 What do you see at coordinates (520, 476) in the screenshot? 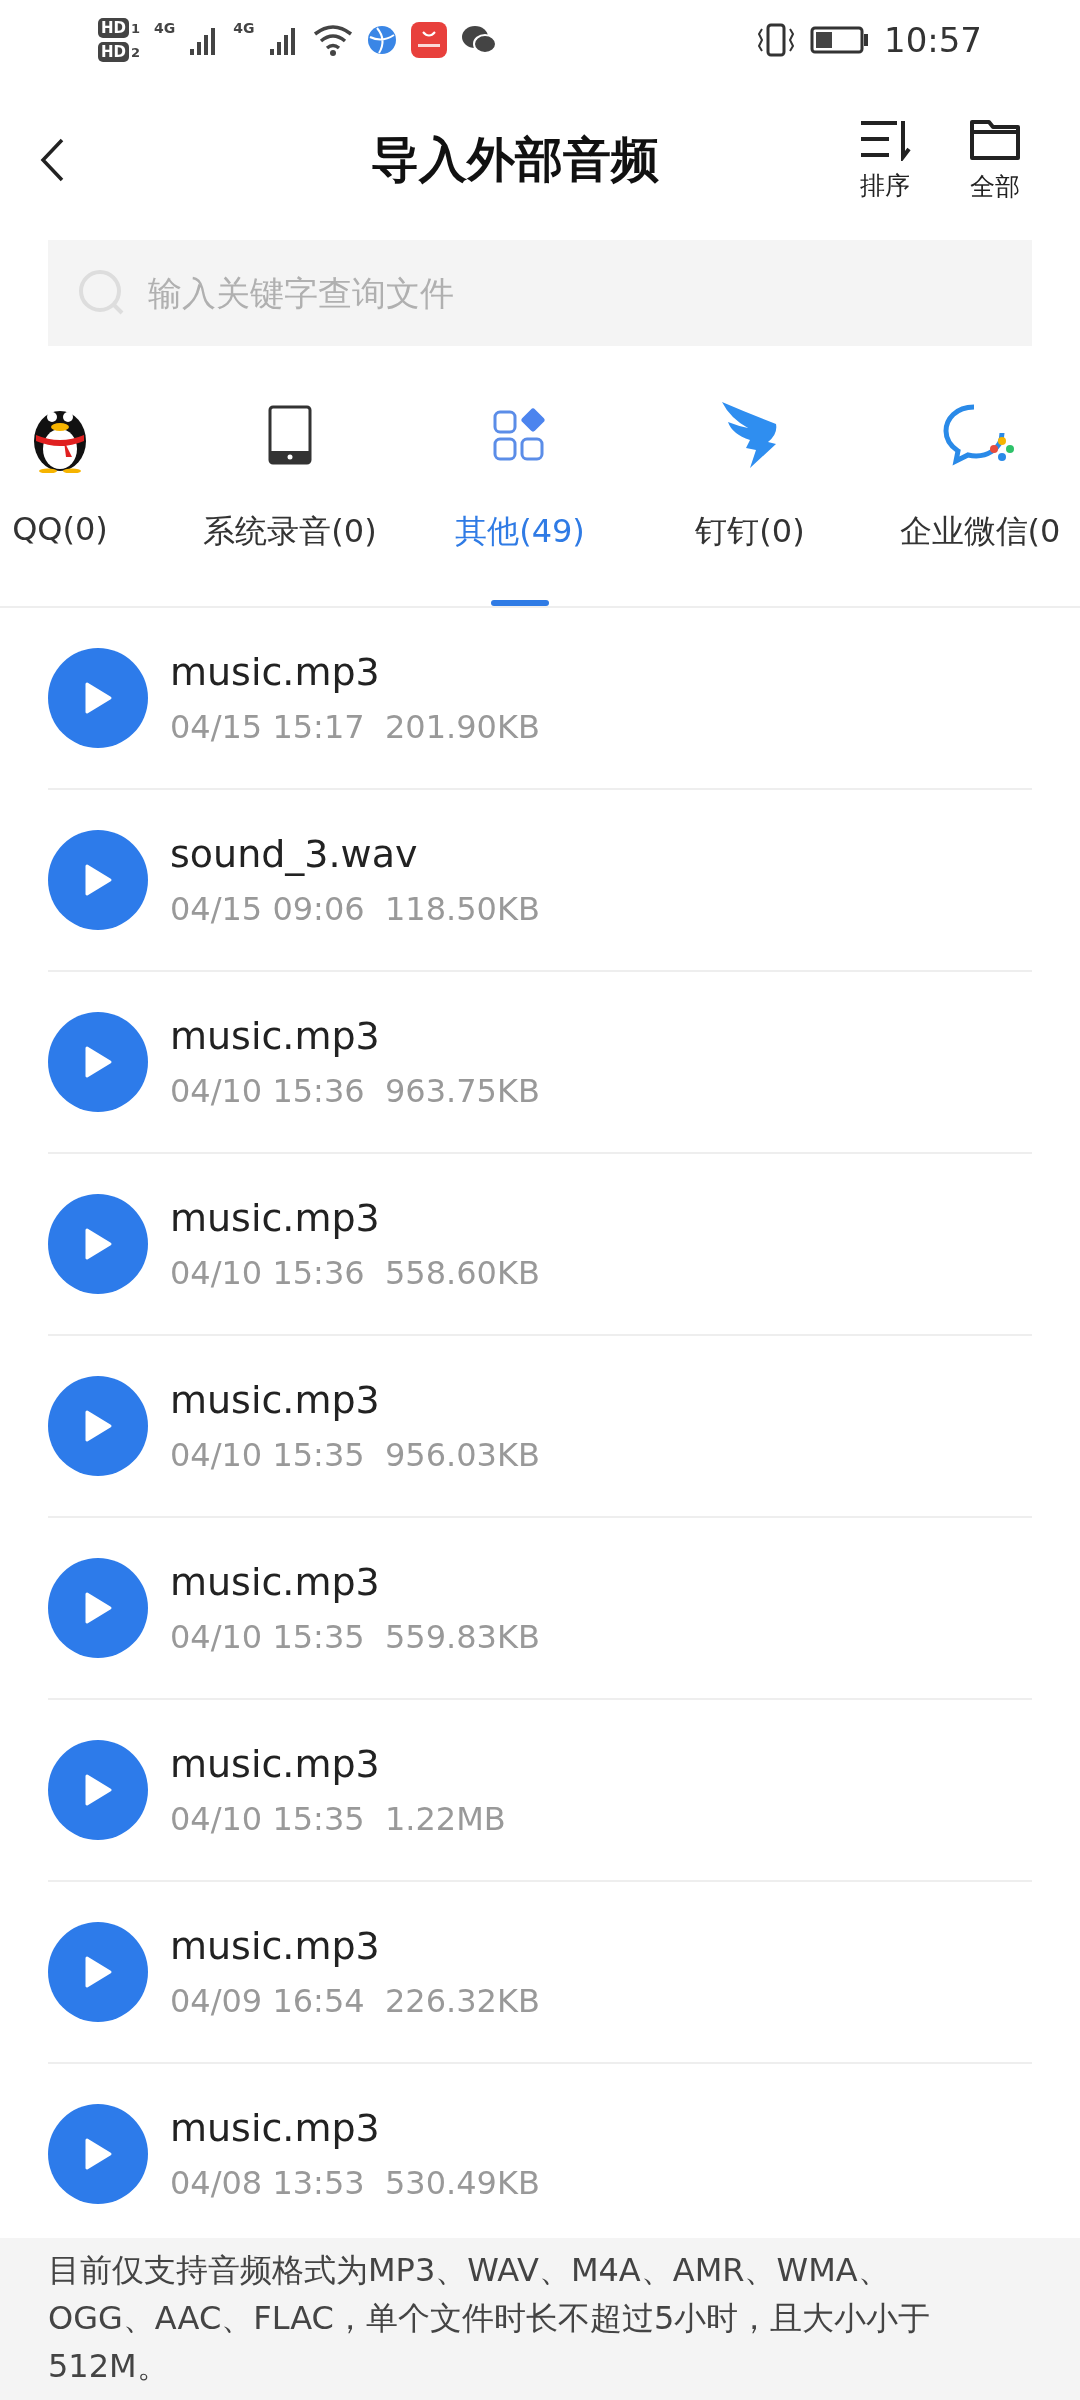
I see `source-tab: 其他(49)` at bounding box center [520, 476].